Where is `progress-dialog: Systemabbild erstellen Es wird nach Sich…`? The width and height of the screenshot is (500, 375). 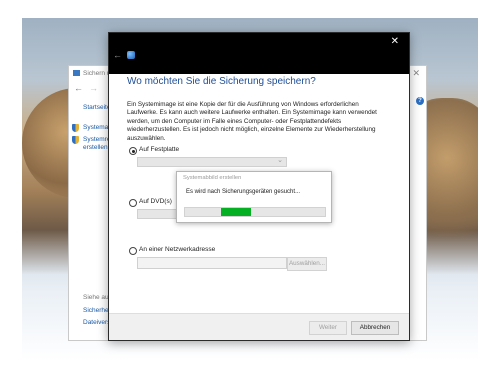
progress-dialog: Systemabbild erstellen Es wird nach Sich… is located at coordinates (254, 197).